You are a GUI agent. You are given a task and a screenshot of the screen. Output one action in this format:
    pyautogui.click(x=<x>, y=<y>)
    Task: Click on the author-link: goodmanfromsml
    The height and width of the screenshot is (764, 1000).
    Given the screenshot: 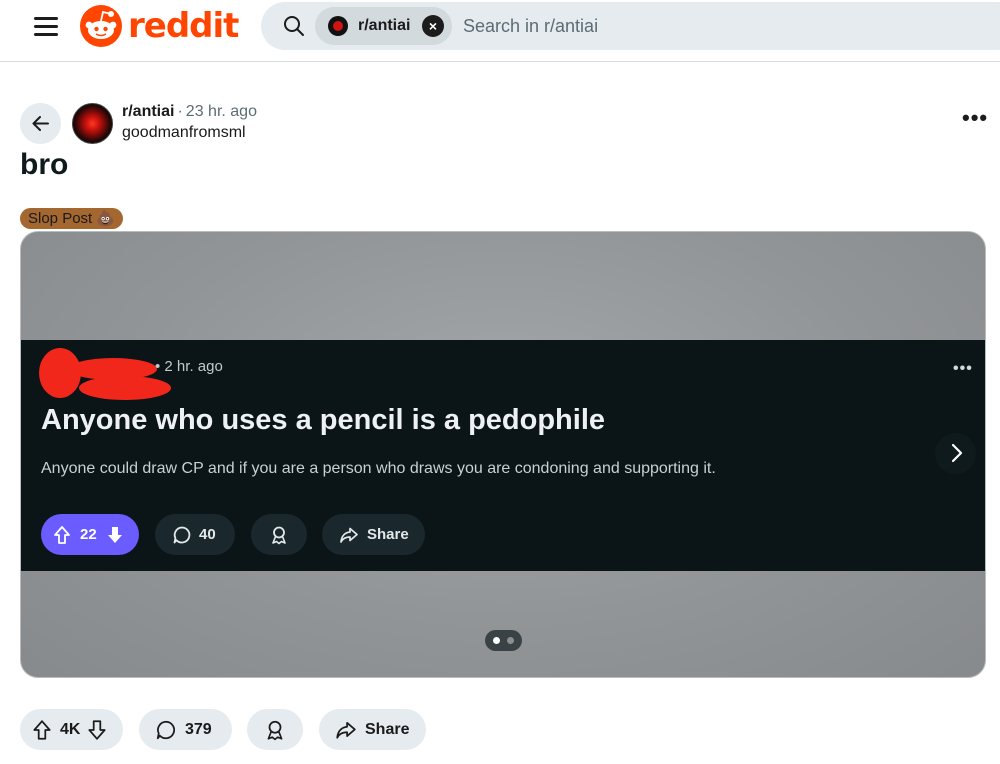 What is the action you would take?
    pyautogui.click(x=184, y=133)
    